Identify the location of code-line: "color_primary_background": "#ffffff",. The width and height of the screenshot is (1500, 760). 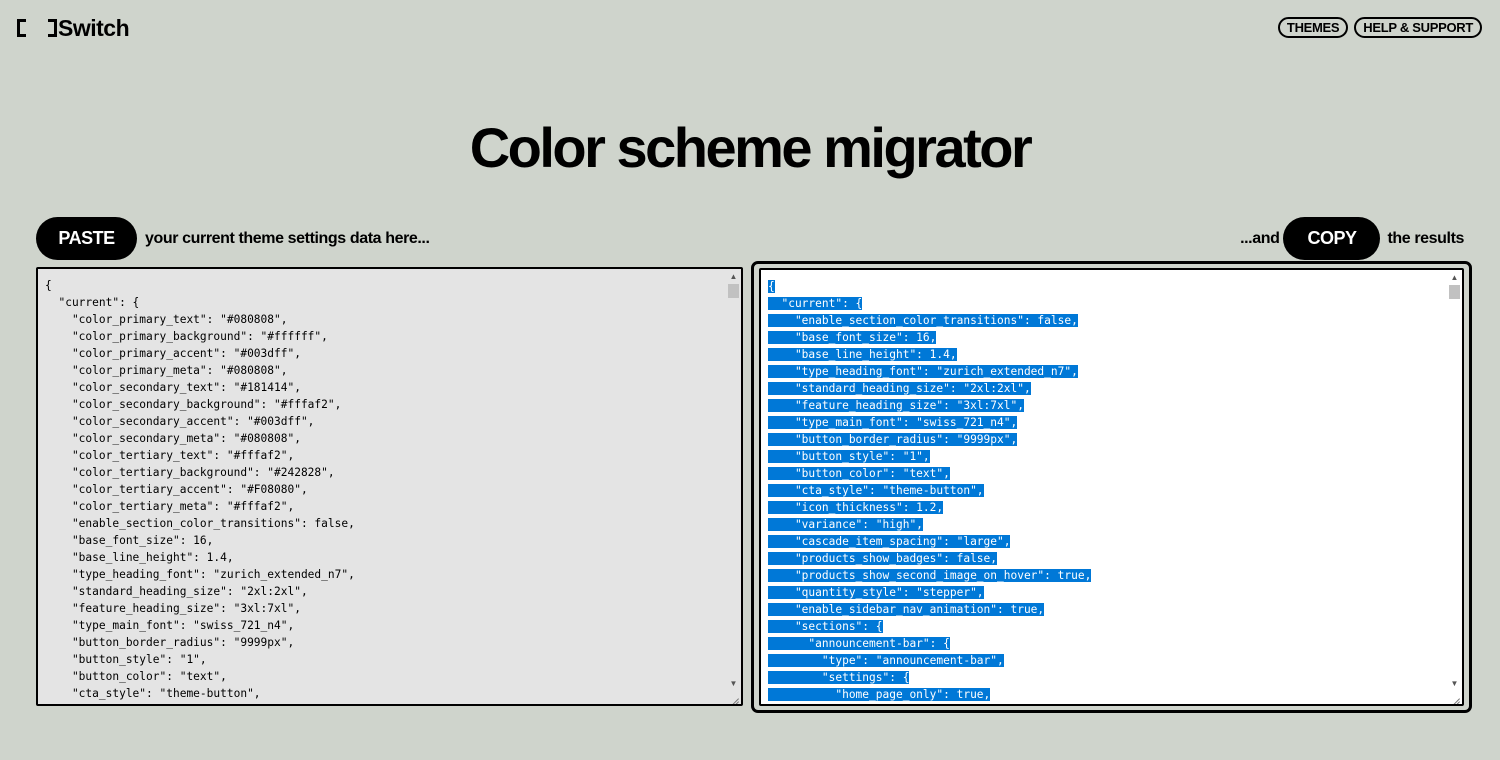
(200, 336).